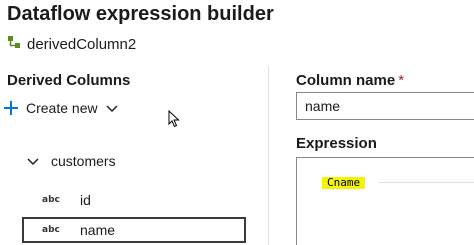 This screenshot has height=245, width=474. Describe the element at coordinates (268, 155) in the screenshot. I see `panel-divider` at that location.